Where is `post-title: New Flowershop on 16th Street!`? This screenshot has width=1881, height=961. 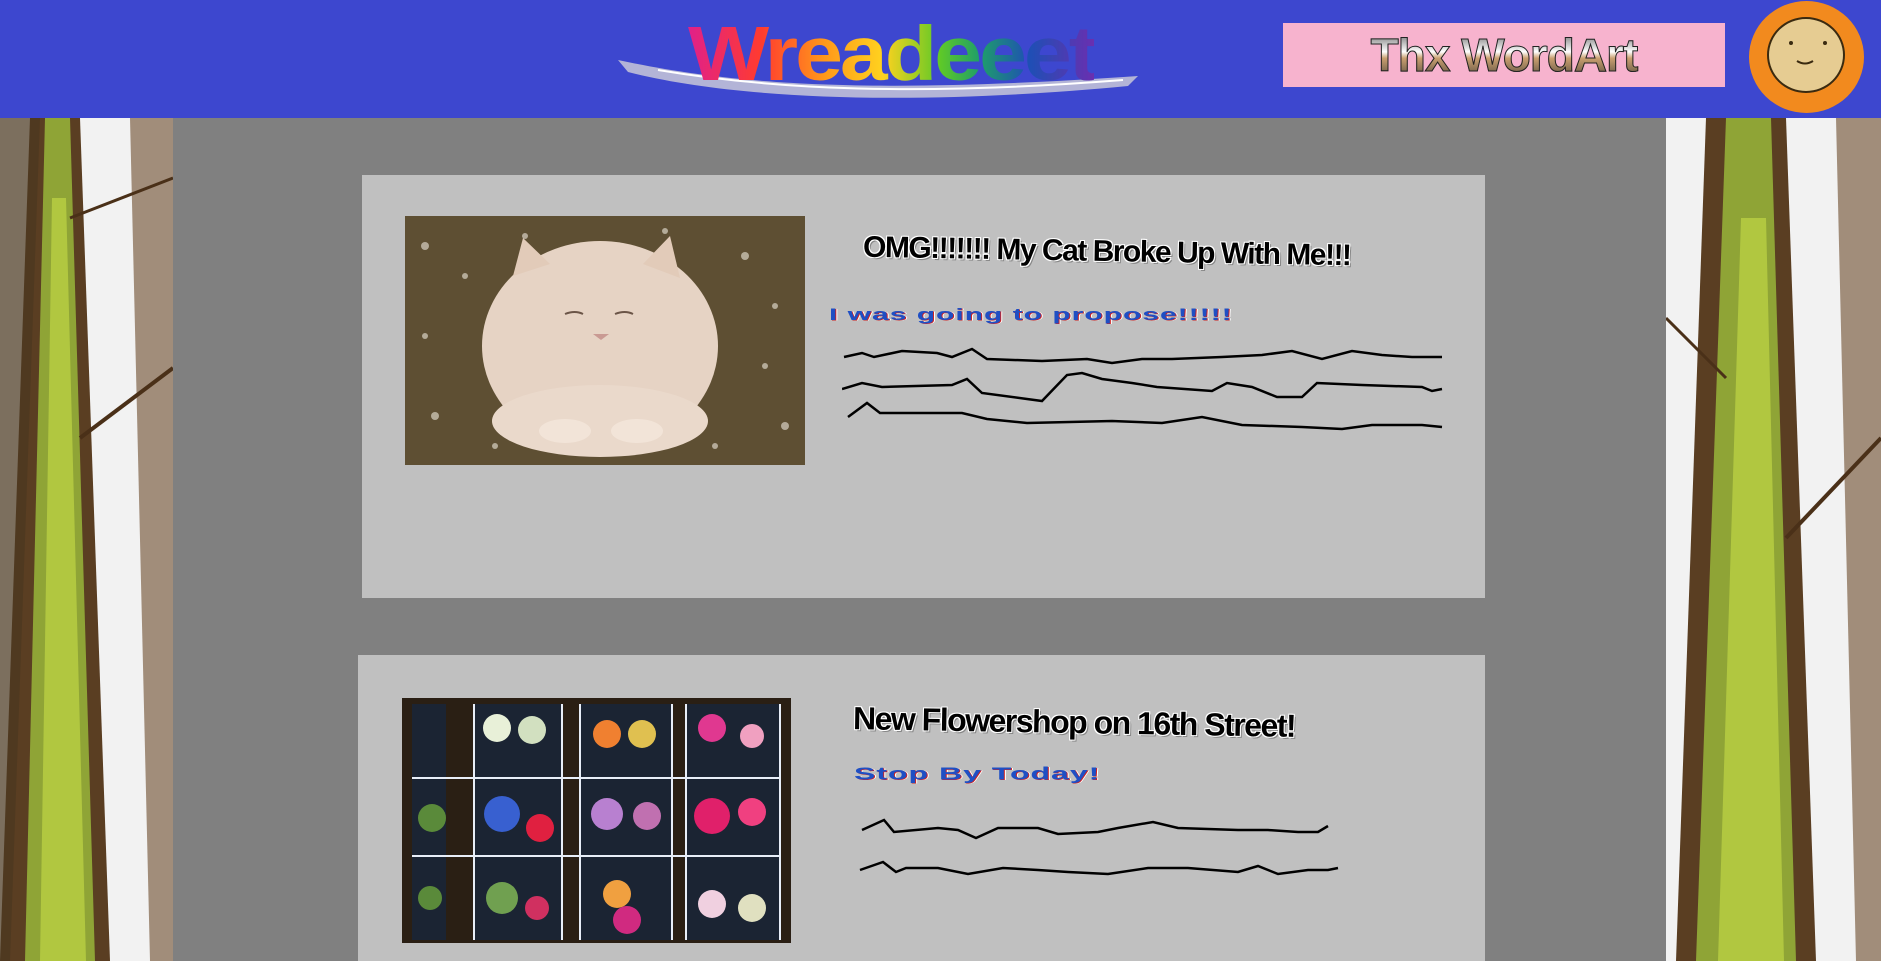
post-title: New Flowershop on 16th Street! is located at coordinates (1074, 722).